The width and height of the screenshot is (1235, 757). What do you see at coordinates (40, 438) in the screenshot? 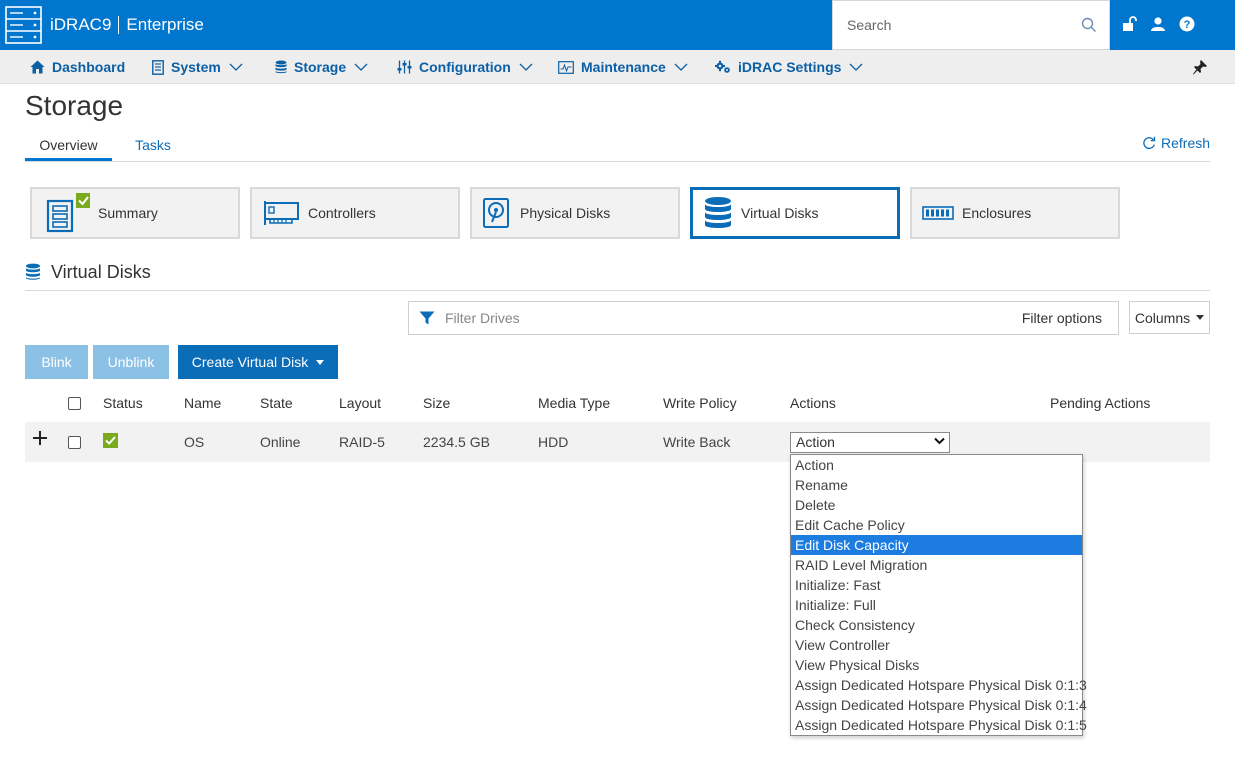
I see `expand-row-icon` at bounding box center [40, 438].